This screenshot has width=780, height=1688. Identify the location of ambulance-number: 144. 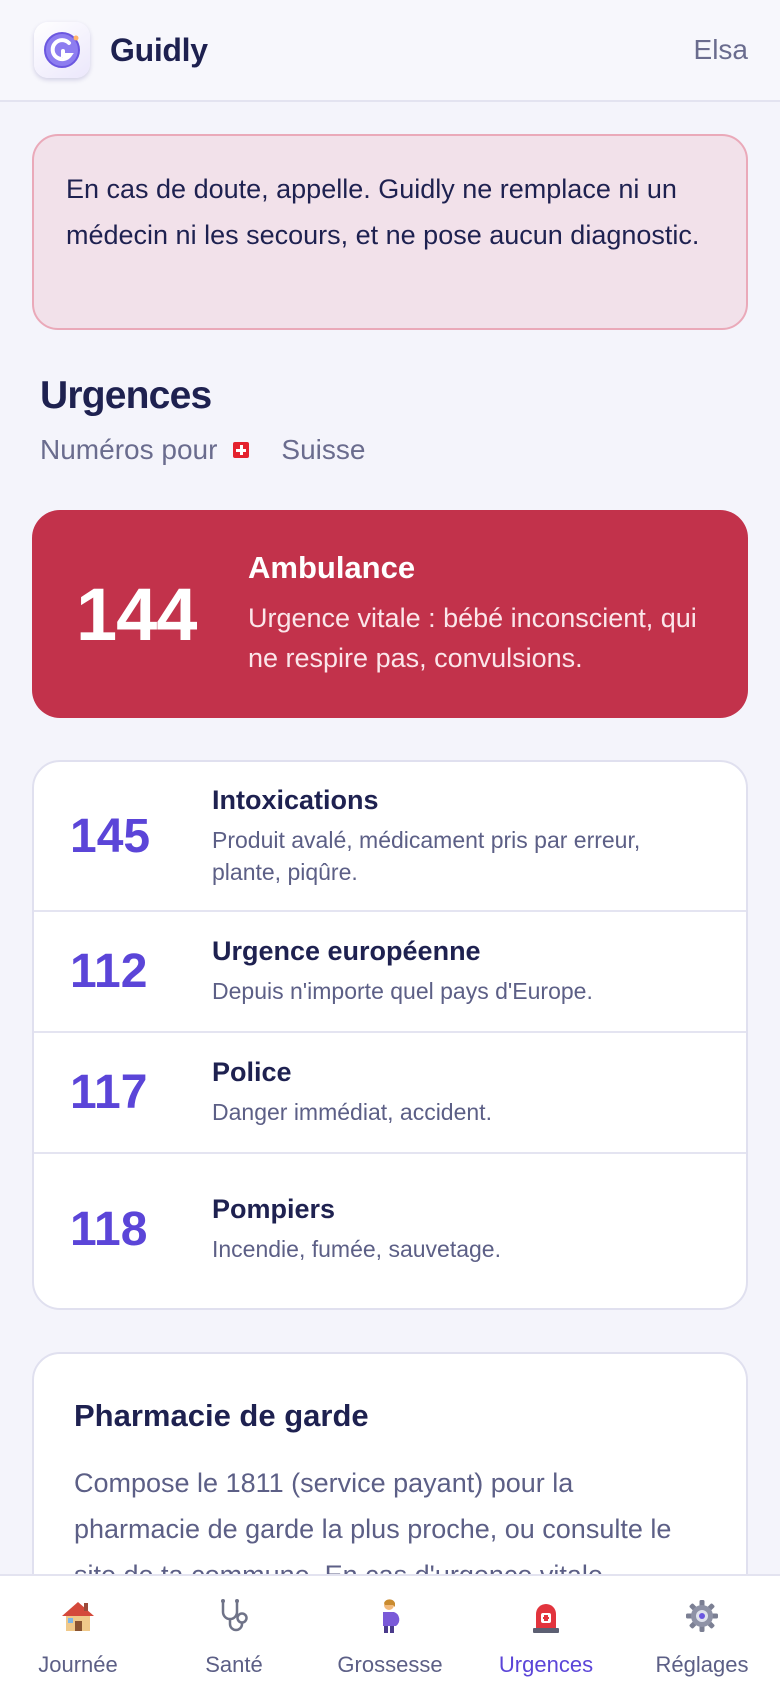
(136, 614).